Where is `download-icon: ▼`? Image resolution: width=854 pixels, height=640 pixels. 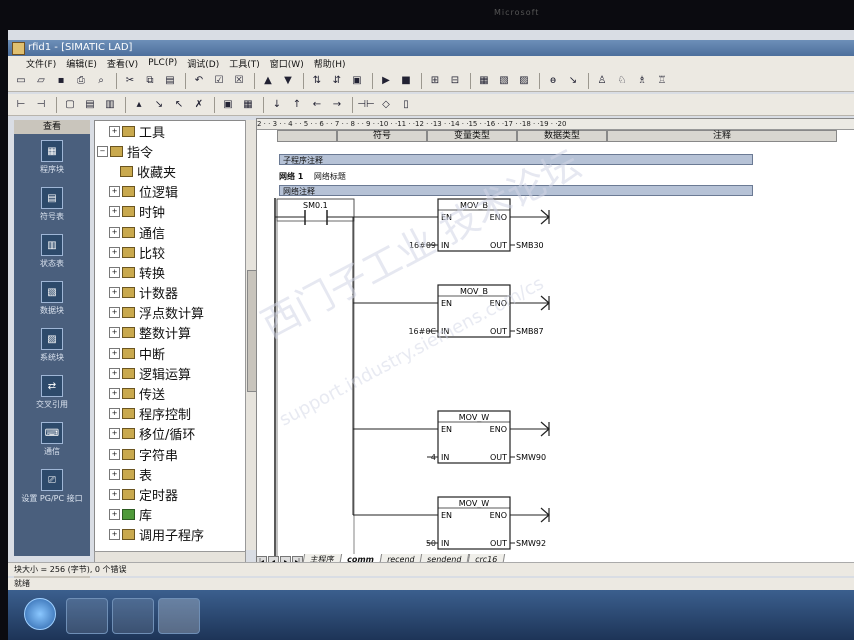 download-icon: ▼ is located at coordinates (288, 81).